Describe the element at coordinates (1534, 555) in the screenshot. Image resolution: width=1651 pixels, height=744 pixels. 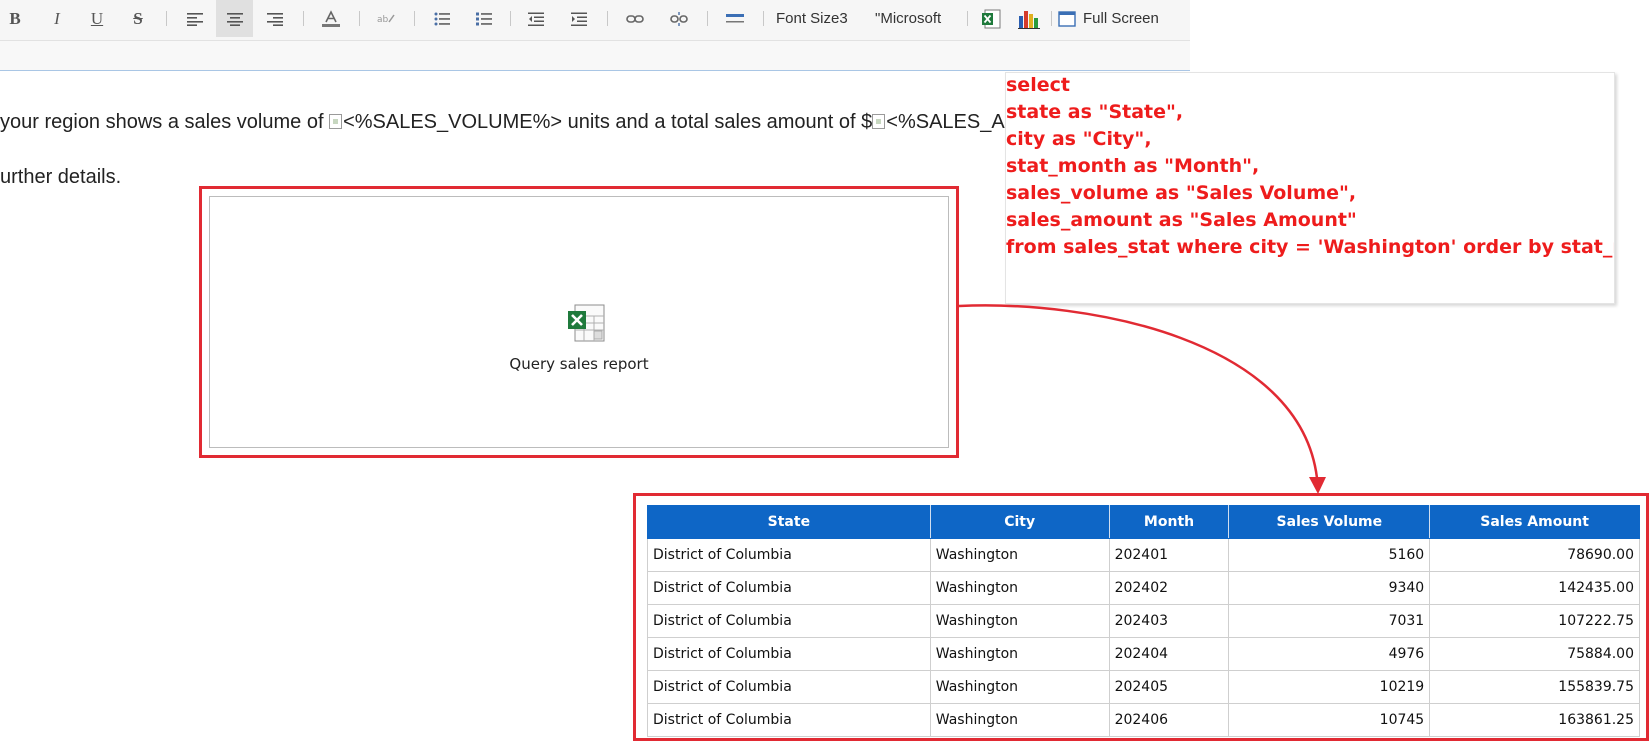
I see `table-cell: 78690.00` at that location.